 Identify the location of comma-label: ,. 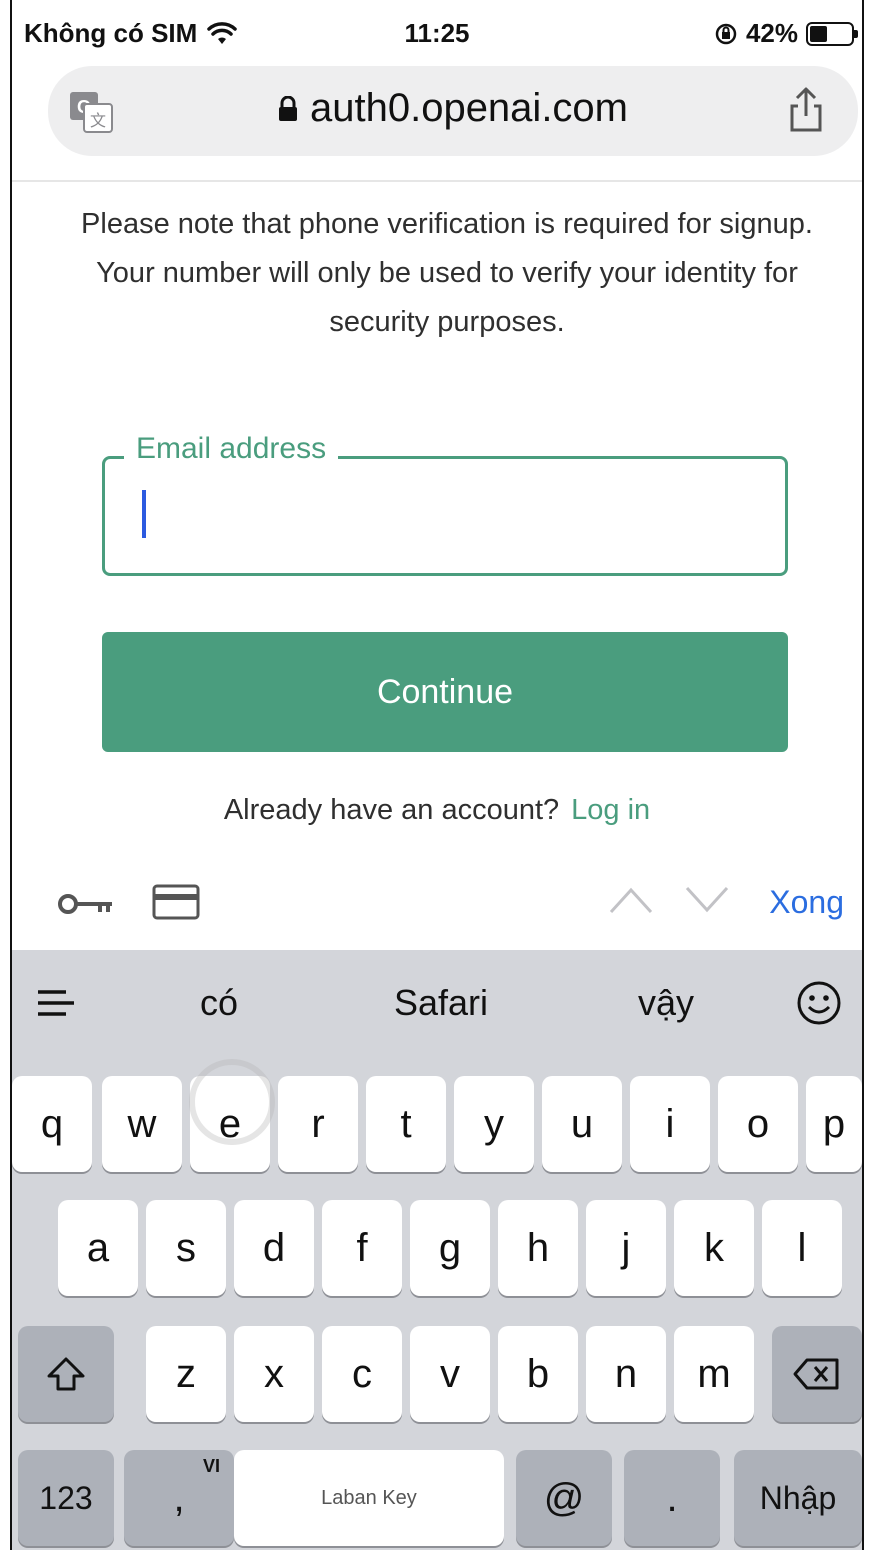
(179, 1497).